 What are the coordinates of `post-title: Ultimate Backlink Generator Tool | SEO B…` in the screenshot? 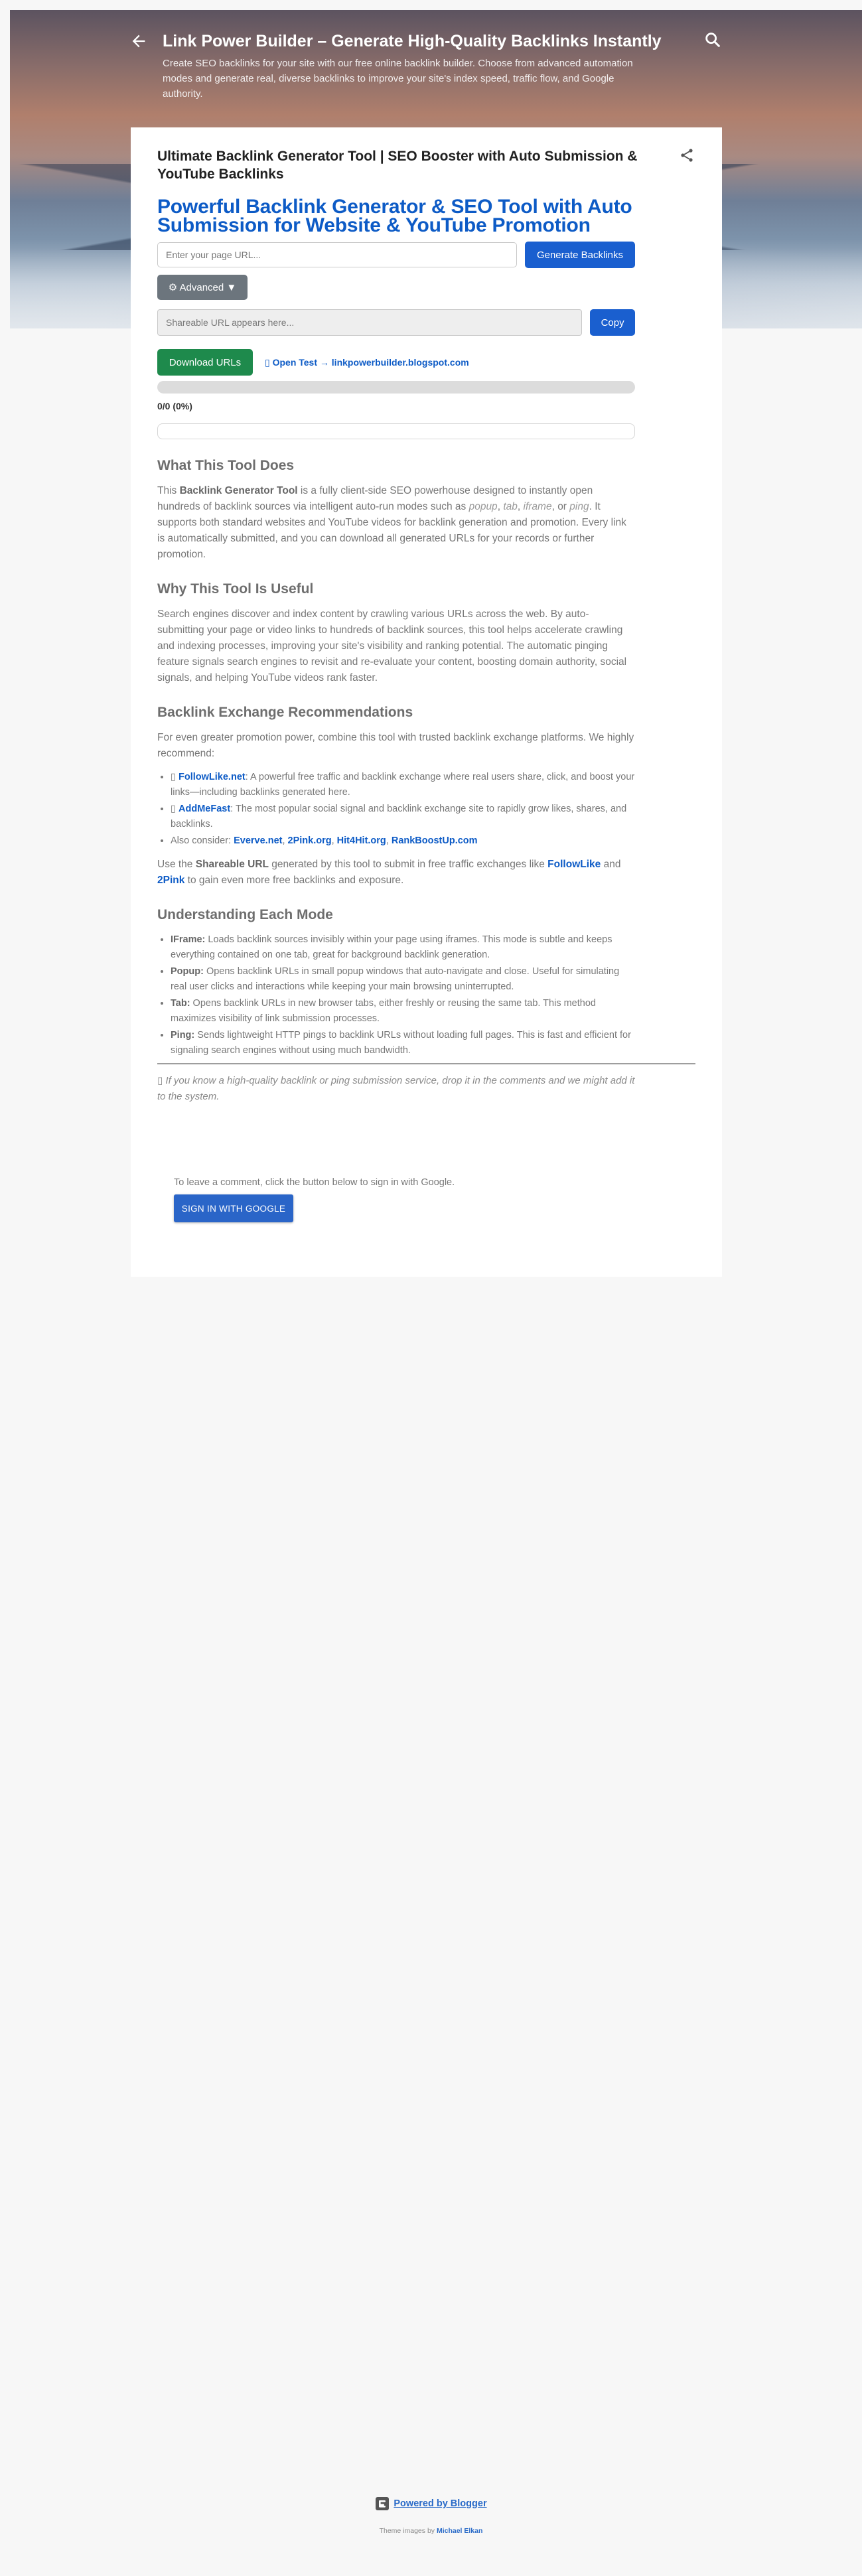 It's located at (398, 165).